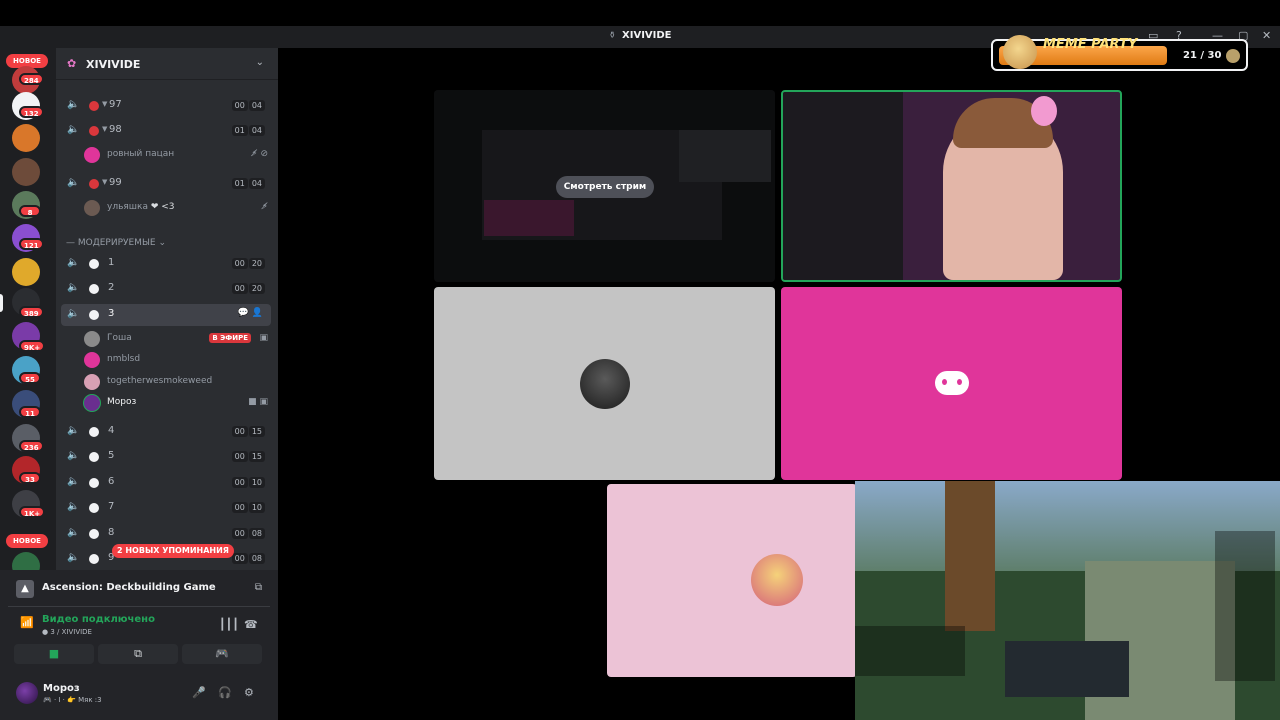 The image size is (1280, 720). Describe the element at coordinates (259, 154) in the screenshot. I see `muted-icon: ⚡̸ ⊘` at that location.